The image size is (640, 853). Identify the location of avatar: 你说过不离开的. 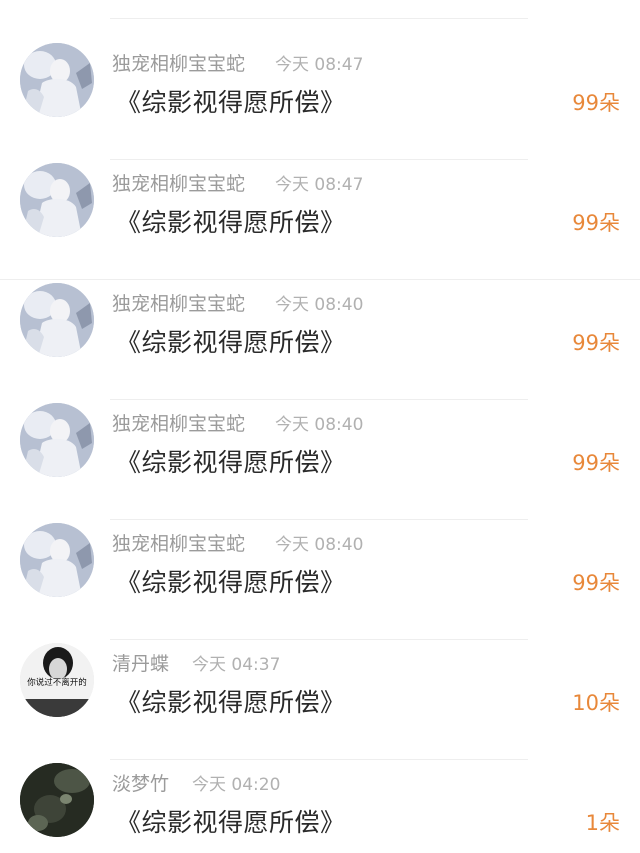
(57, 680).